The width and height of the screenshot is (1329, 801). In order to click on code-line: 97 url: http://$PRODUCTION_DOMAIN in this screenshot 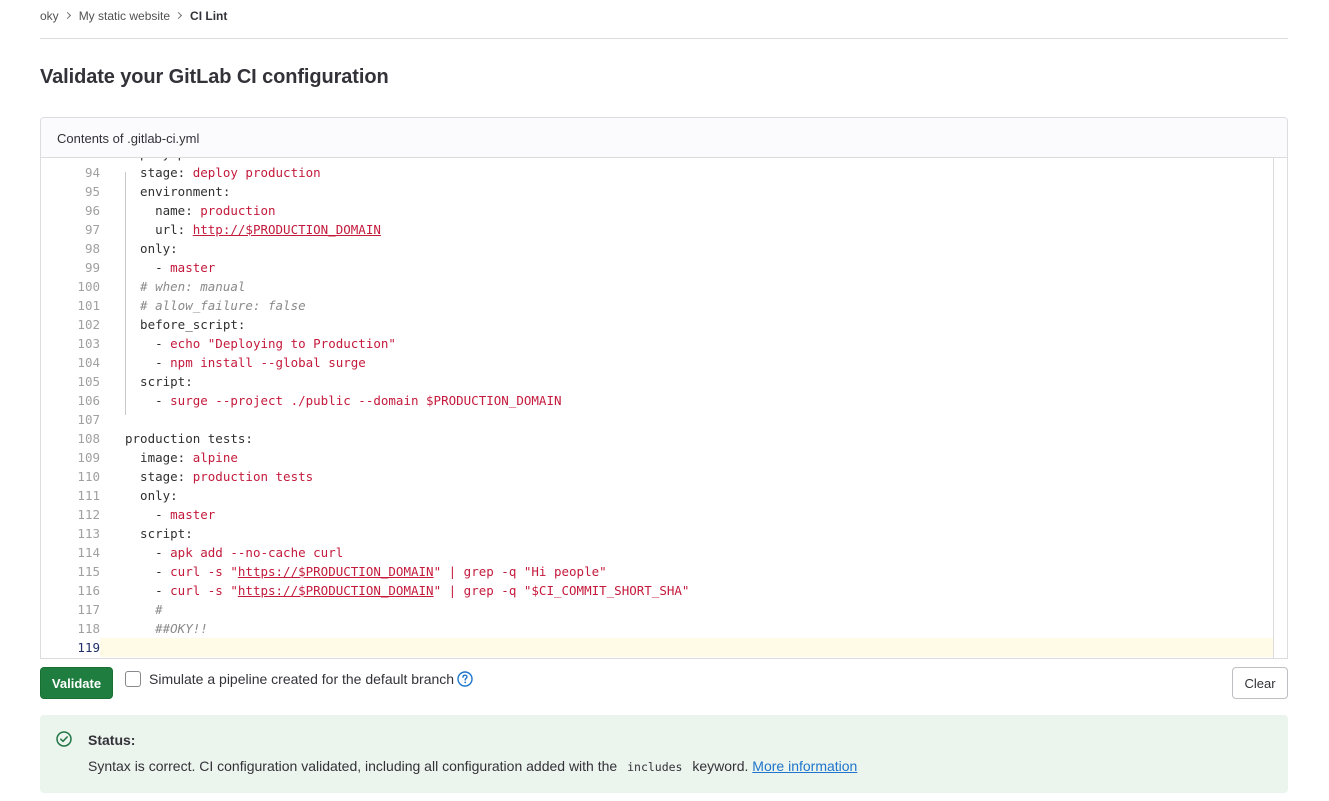, I will do `click(657, 229)`.